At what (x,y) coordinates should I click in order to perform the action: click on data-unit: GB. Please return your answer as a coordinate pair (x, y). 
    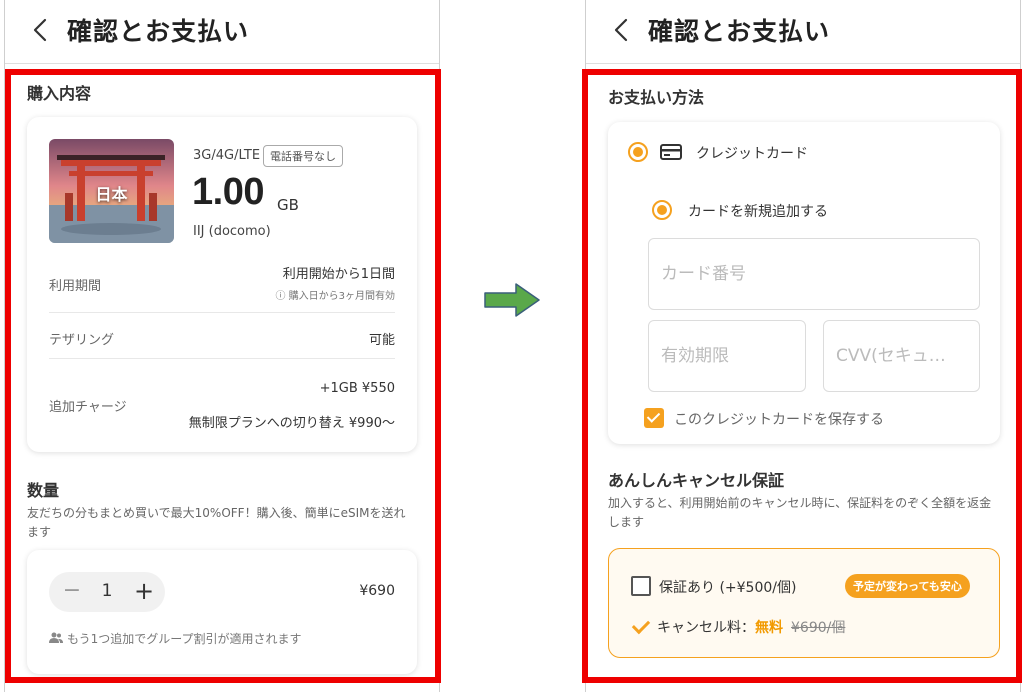
    Looking at the image, I should click on (288, 205).